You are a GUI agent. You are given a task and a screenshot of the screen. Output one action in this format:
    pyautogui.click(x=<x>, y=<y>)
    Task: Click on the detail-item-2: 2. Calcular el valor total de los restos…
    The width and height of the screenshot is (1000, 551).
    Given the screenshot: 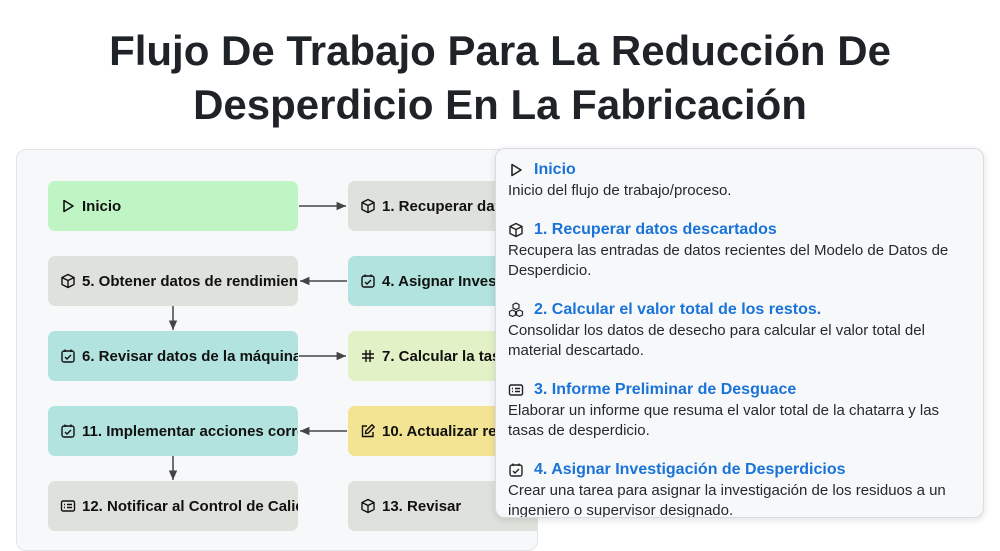 What is the action you would take?
    pyautogui.click(x=738, y=330)
    